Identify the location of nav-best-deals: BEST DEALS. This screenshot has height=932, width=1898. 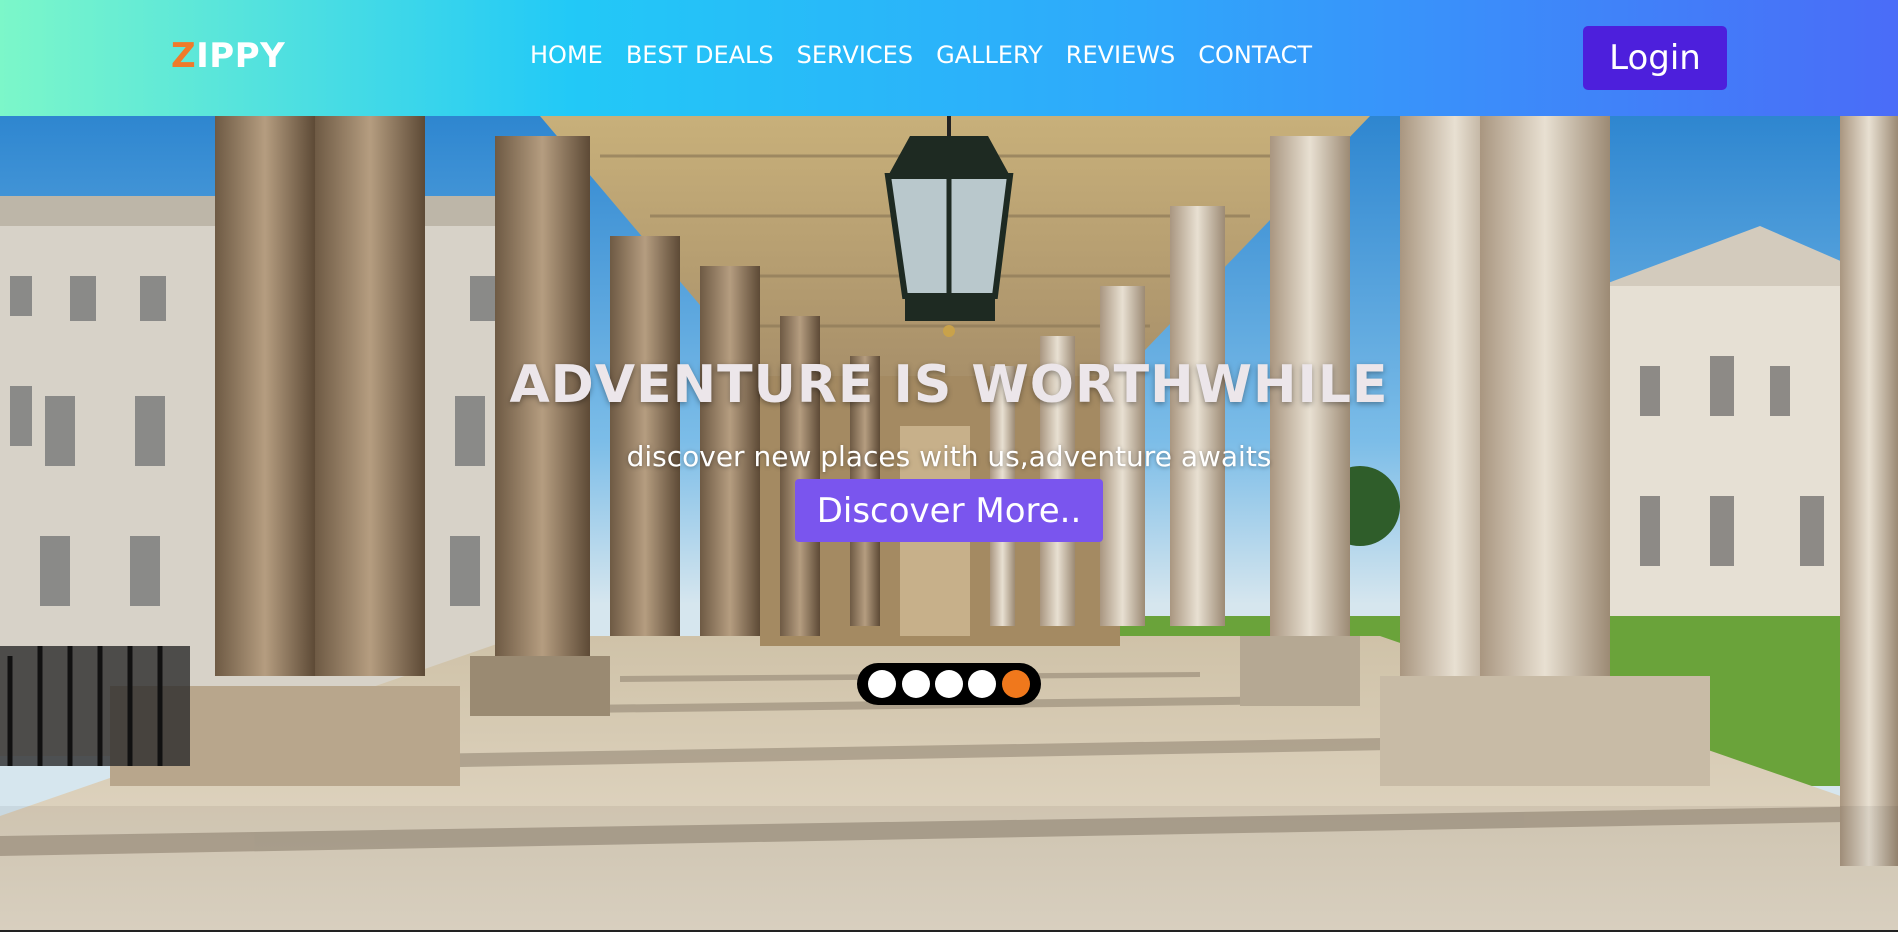
(700, 55).